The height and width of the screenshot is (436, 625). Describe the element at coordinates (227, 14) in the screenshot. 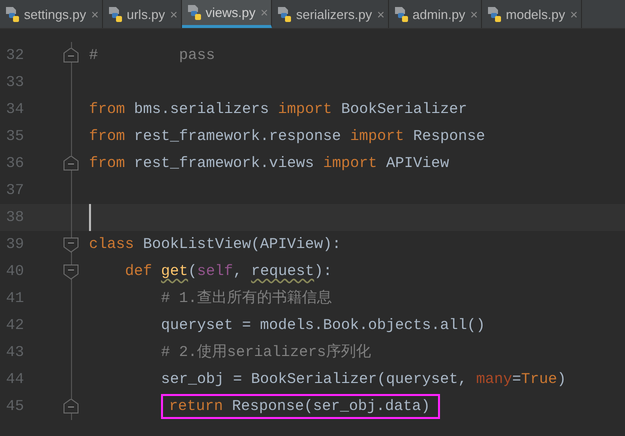

I see `editor-tab: views.py ×` at that location.